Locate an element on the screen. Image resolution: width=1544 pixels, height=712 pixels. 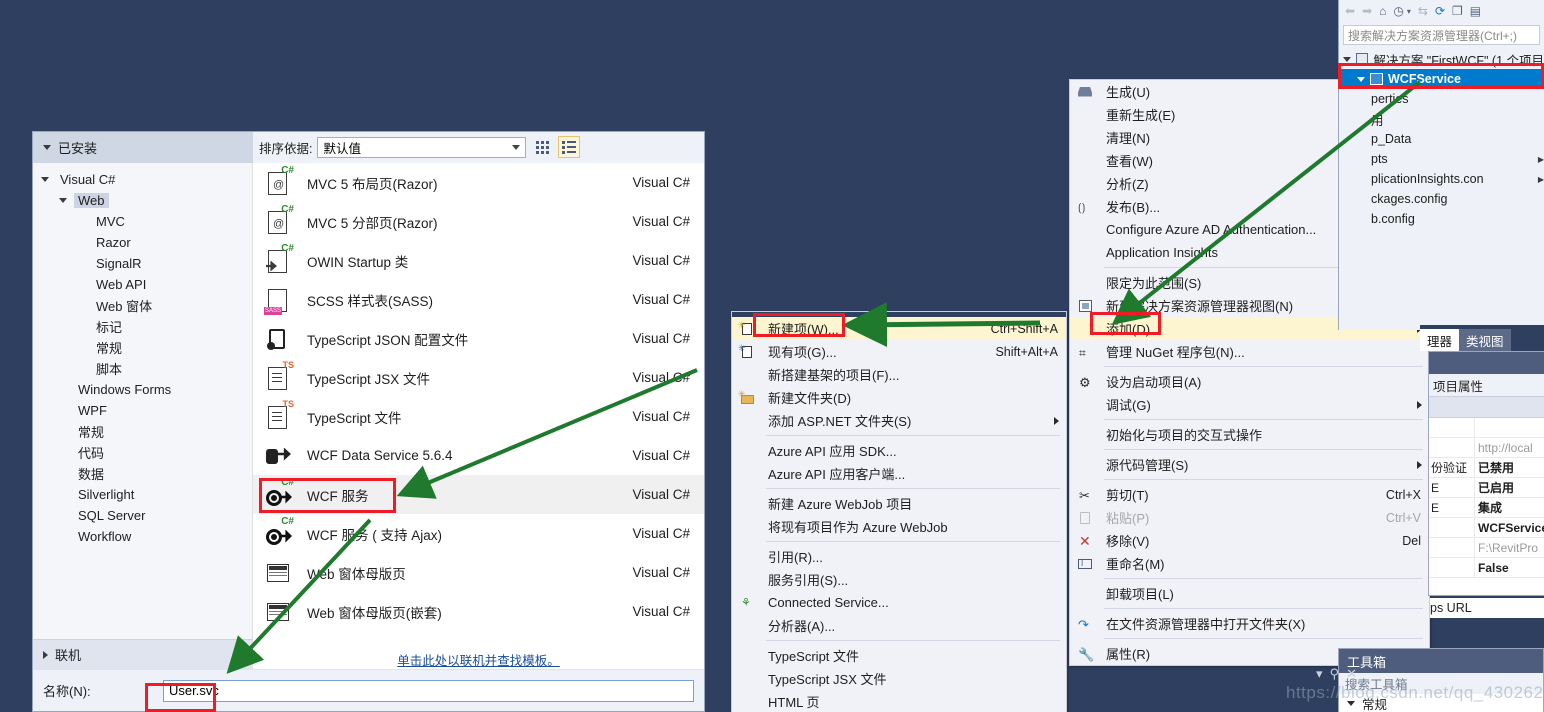
chevron-down-icon: ▾ is located at coordinates (1409, 11).